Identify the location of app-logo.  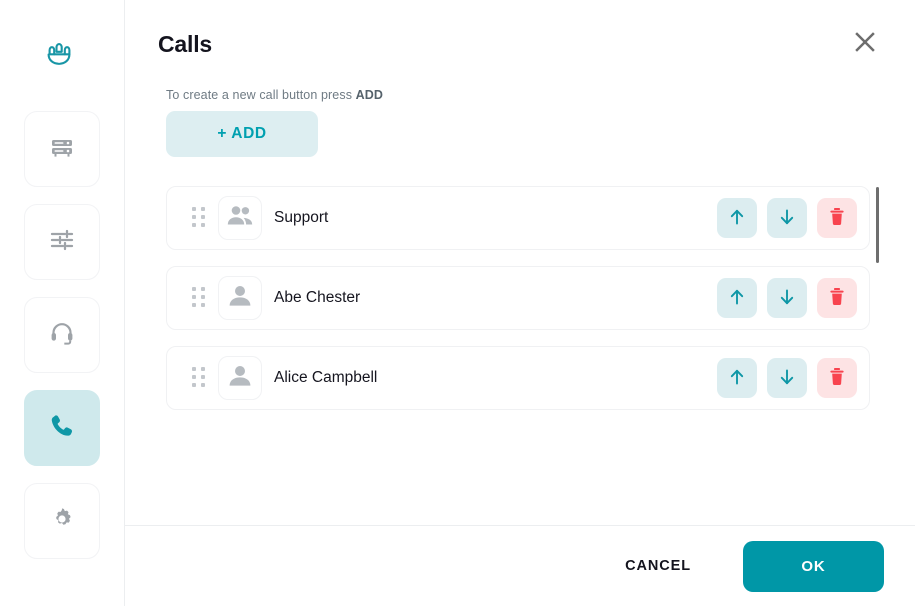
(62, 58).